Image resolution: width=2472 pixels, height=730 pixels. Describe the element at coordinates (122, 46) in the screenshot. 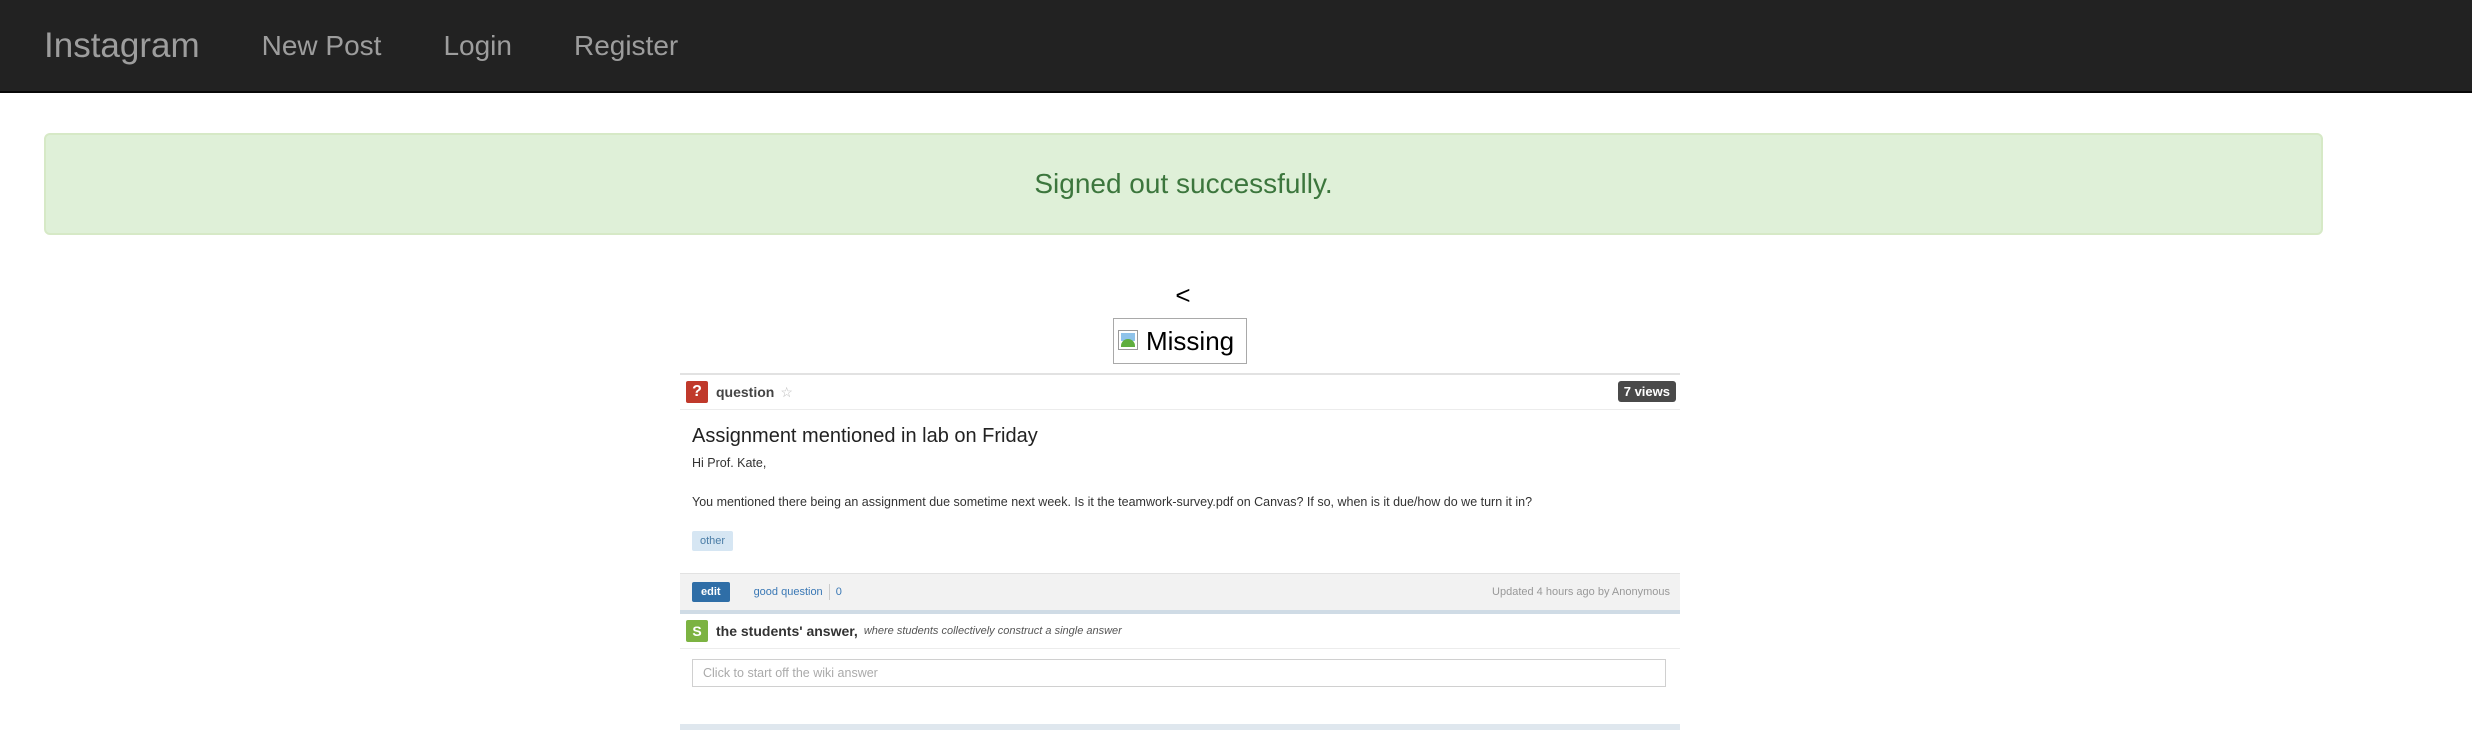

I see `brand-link: Instagram` at that location.